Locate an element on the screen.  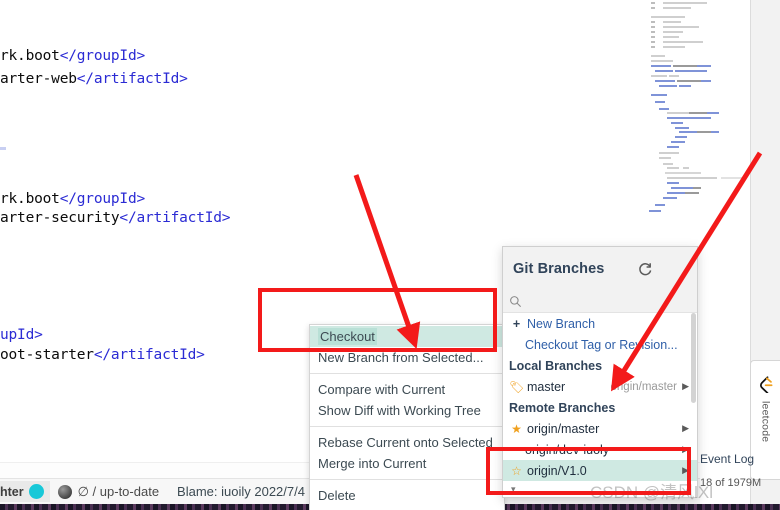
branch-name: origin/master is located at coordinates (563, 428).